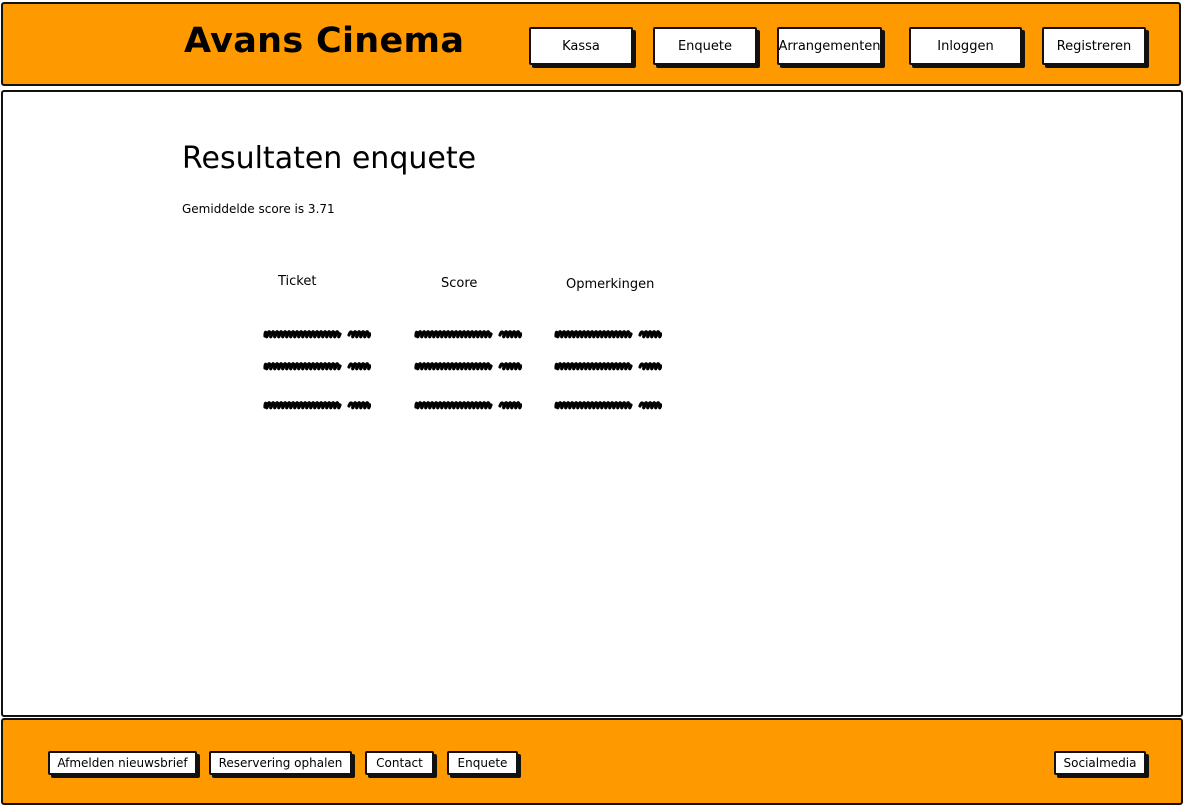 Image resolution: width=1185 pixels, height=807 pixels. Describe the element at coordinates (122, 763) in the screenshot. I see `footer-link-afmelden-nieuwsbrief: Afmelden nieuwsbrief` at that location.